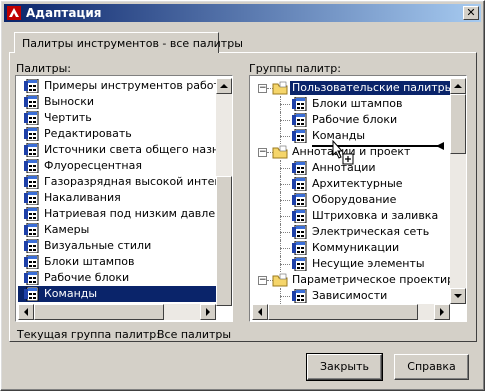 The height and width of the screenshot is (391, 485). What do you see at coordinates (373, 88) in the screenshot?
I see `tree-node-label: Пользовательские палитры` at bounding box center [373, 88].